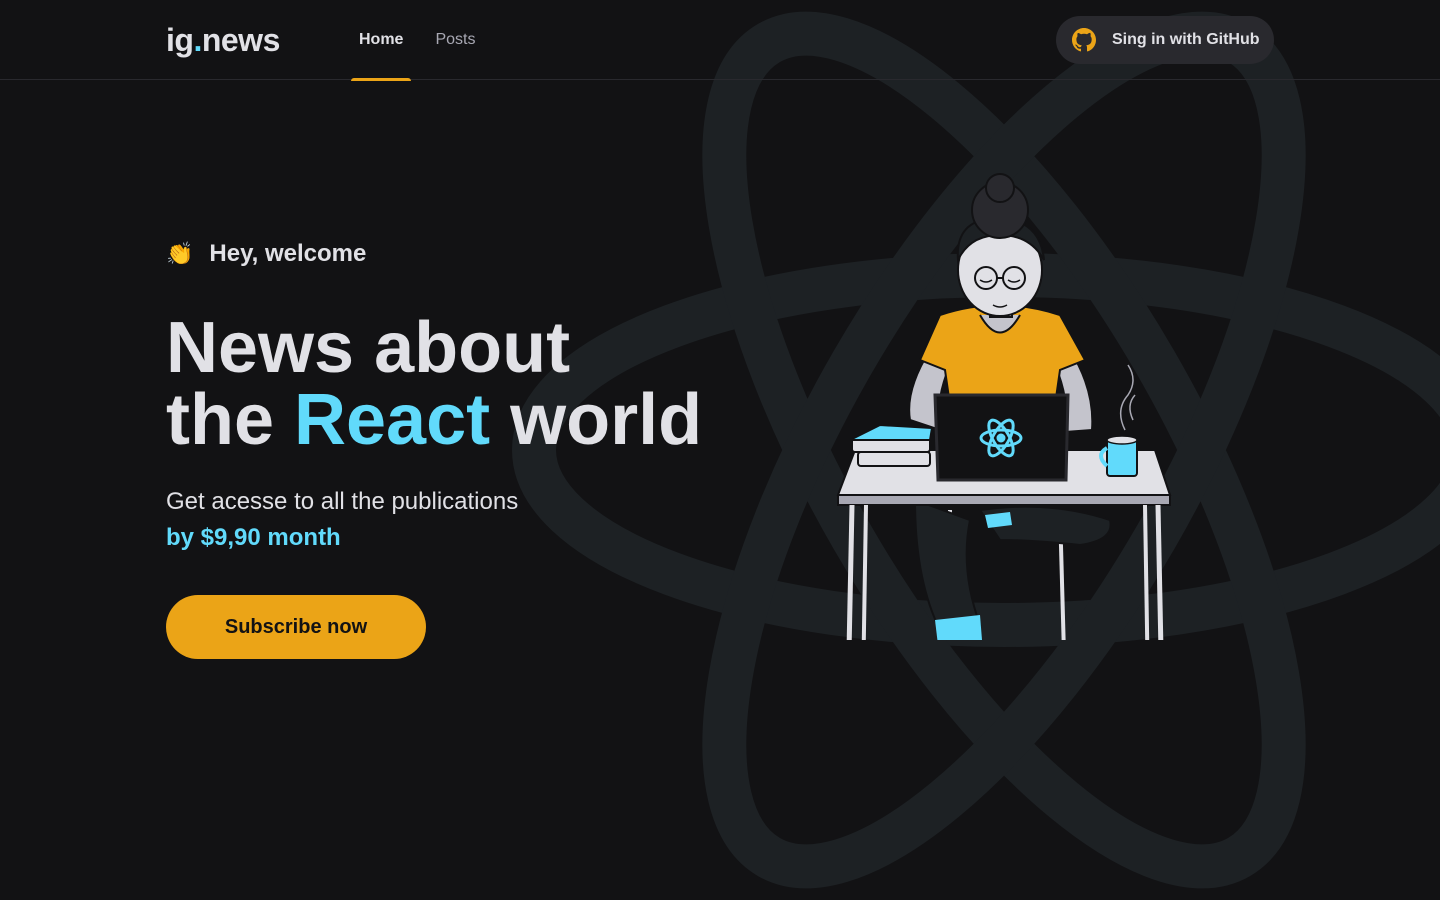 The height and width of the screenshot is (900, 1440). What do you see at coordinates (381, 40) in the screenshot?
I see `nav-link-home: Home` at bounding box center [381, 40].